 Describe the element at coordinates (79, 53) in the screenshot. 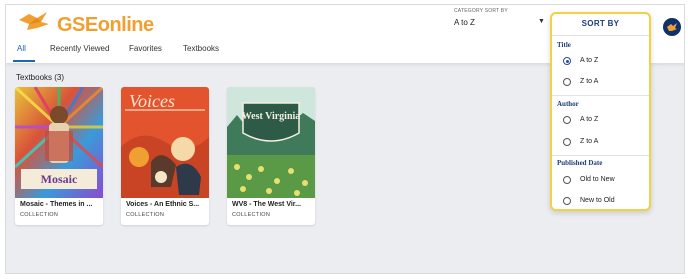

I see `tab-recently-viewed: Recently Viewed` at that location.